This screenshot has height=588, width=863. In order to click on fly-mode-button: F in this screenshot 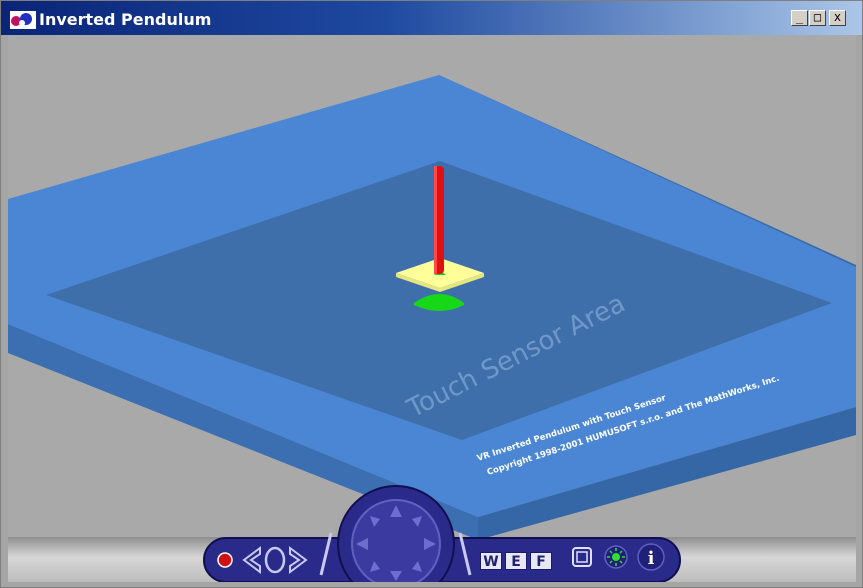, I will do `click(541, 561)`.